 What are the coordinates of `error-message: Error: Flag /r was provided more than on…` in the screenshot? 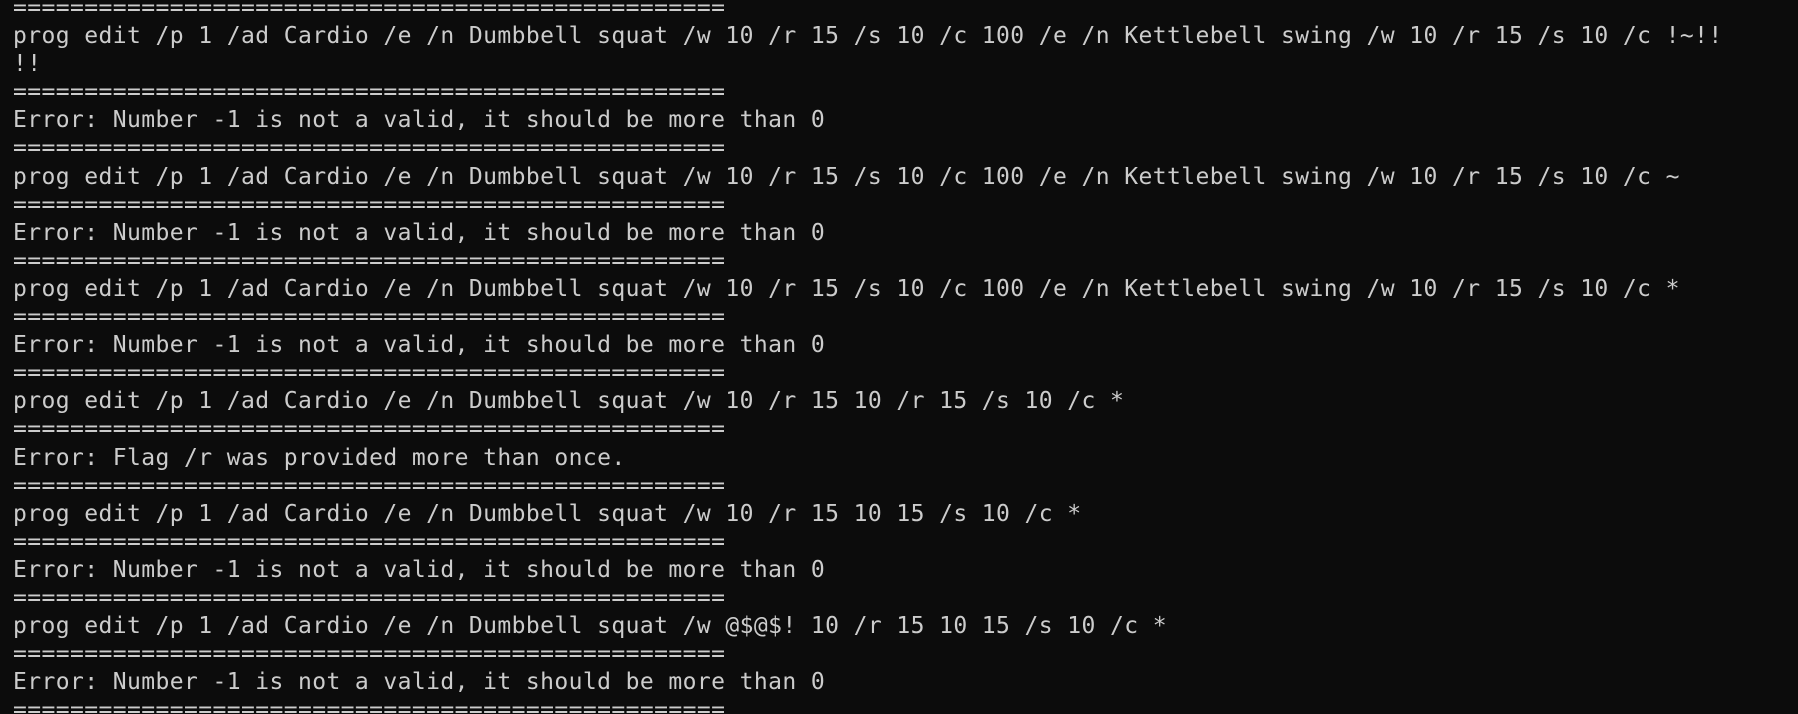 It's located at (319, 457).